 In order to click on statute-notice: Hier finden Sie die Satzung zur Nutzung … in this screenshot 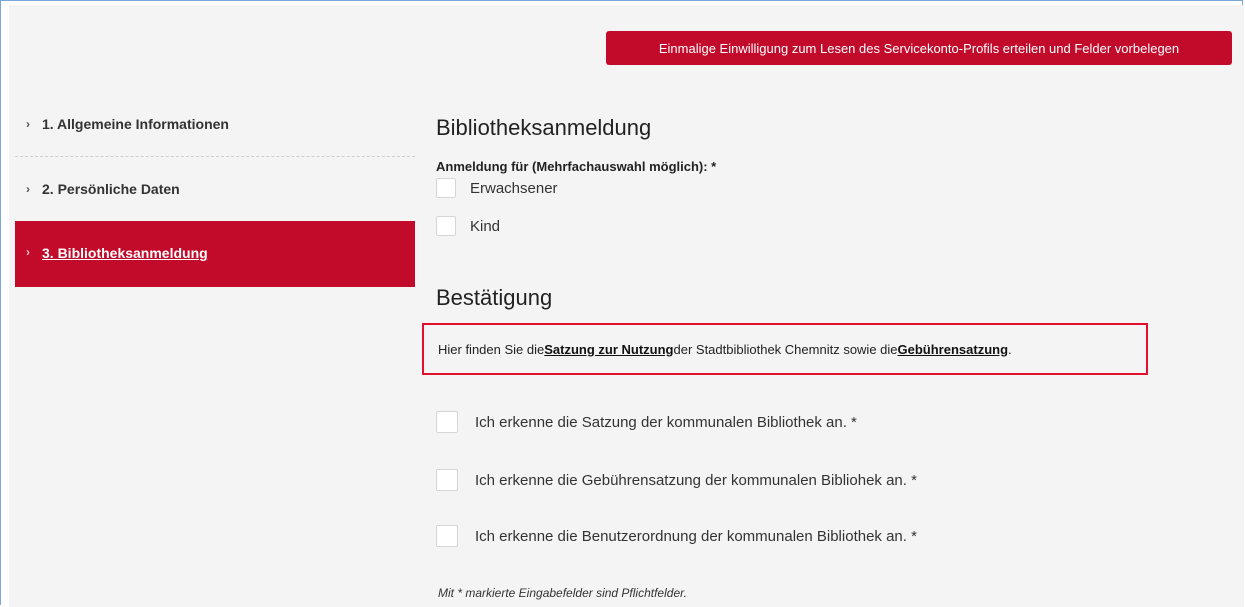, I will do `click(785, 349)`.